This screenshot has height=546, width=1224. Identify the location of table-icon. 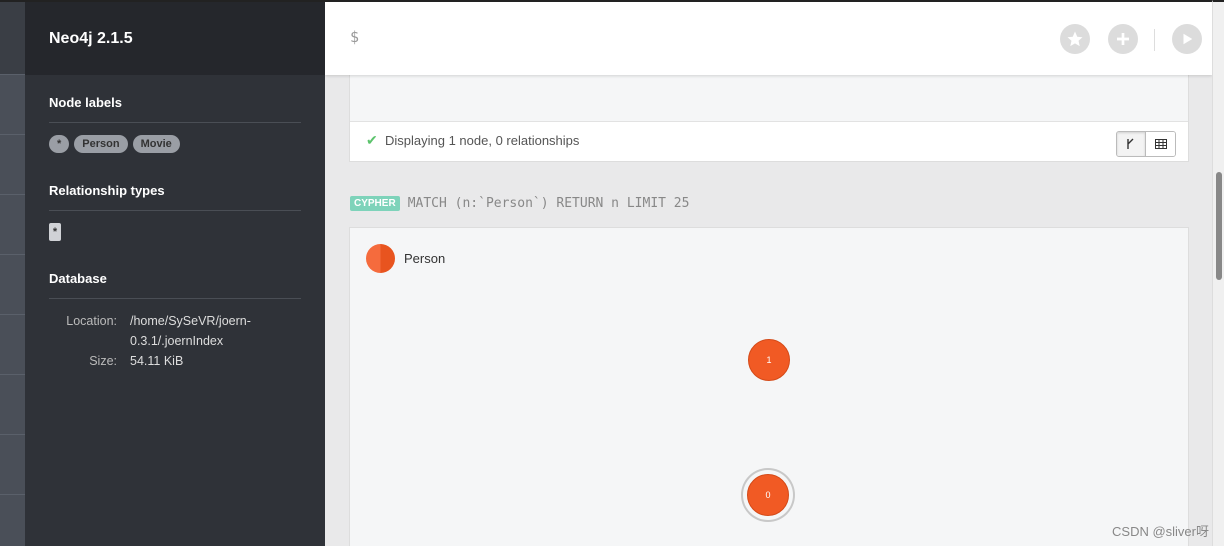
(1160, 144).